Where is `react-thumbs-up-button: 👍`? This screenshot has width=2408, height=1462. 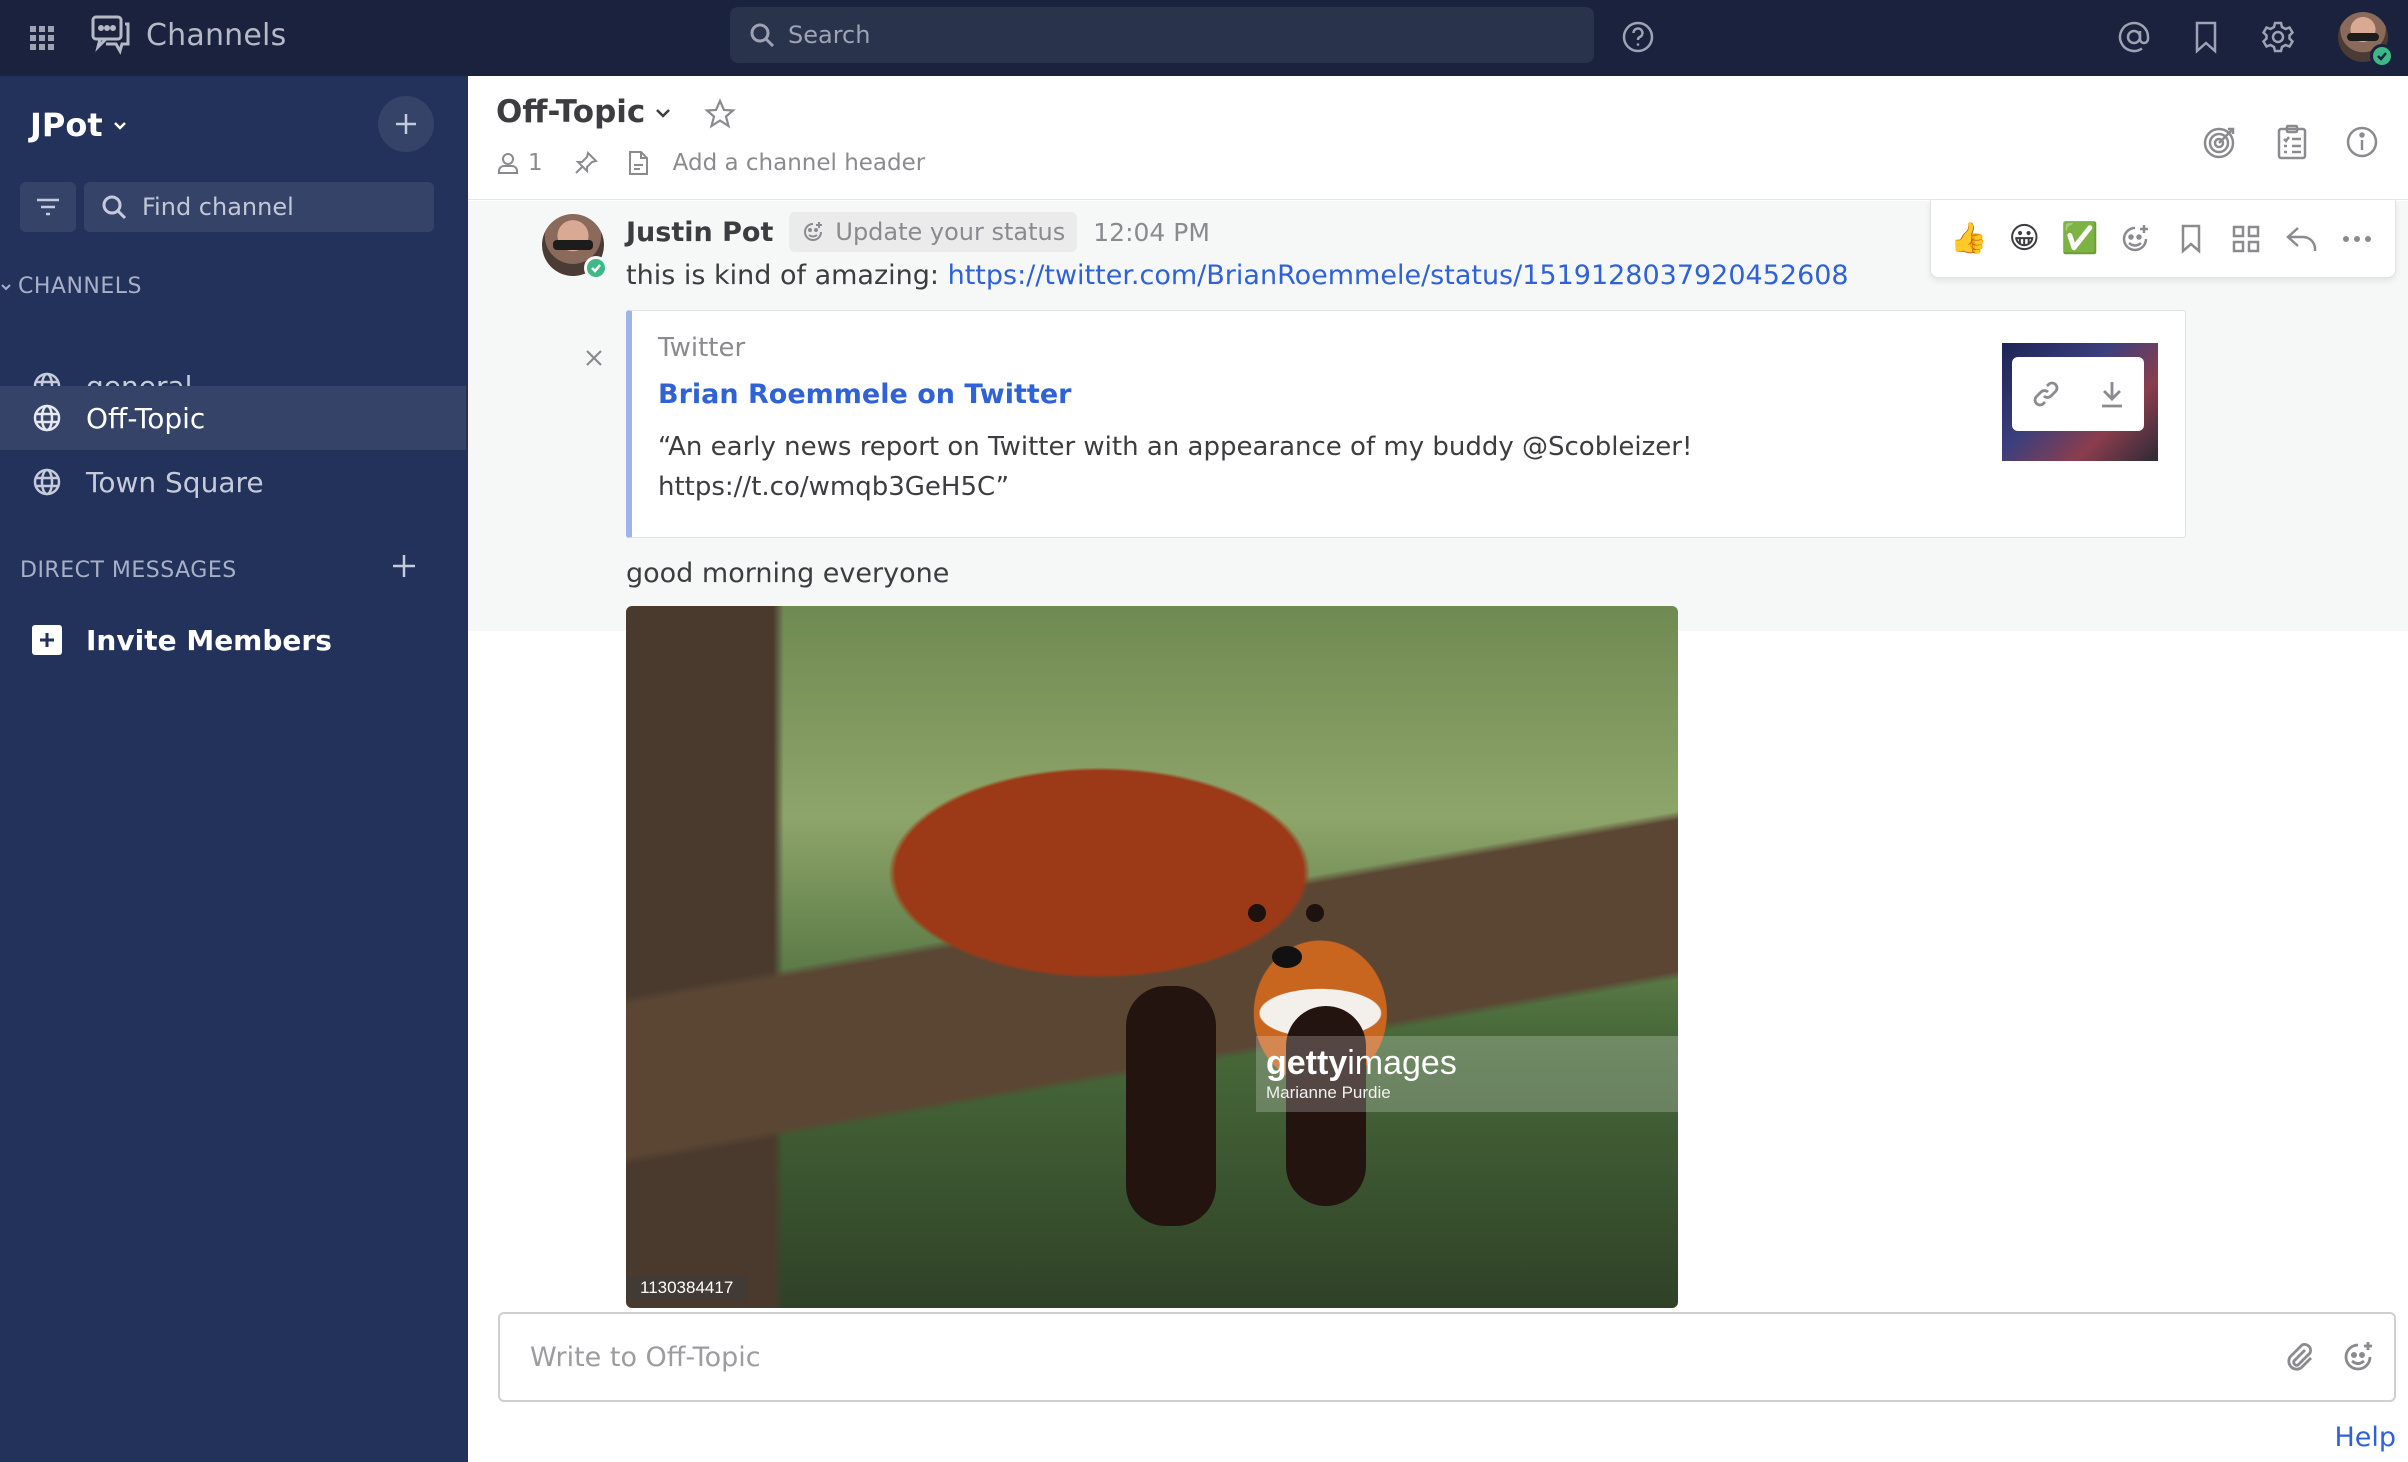
react-thumbs-up-button: 👍 is located at coordinates (1969, 239).